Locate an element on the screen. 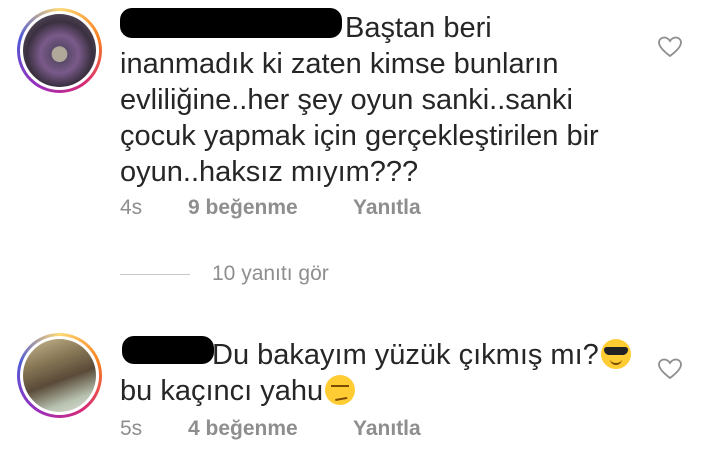  likes-count: 4 beğenme is located at coordinates (270, 429).